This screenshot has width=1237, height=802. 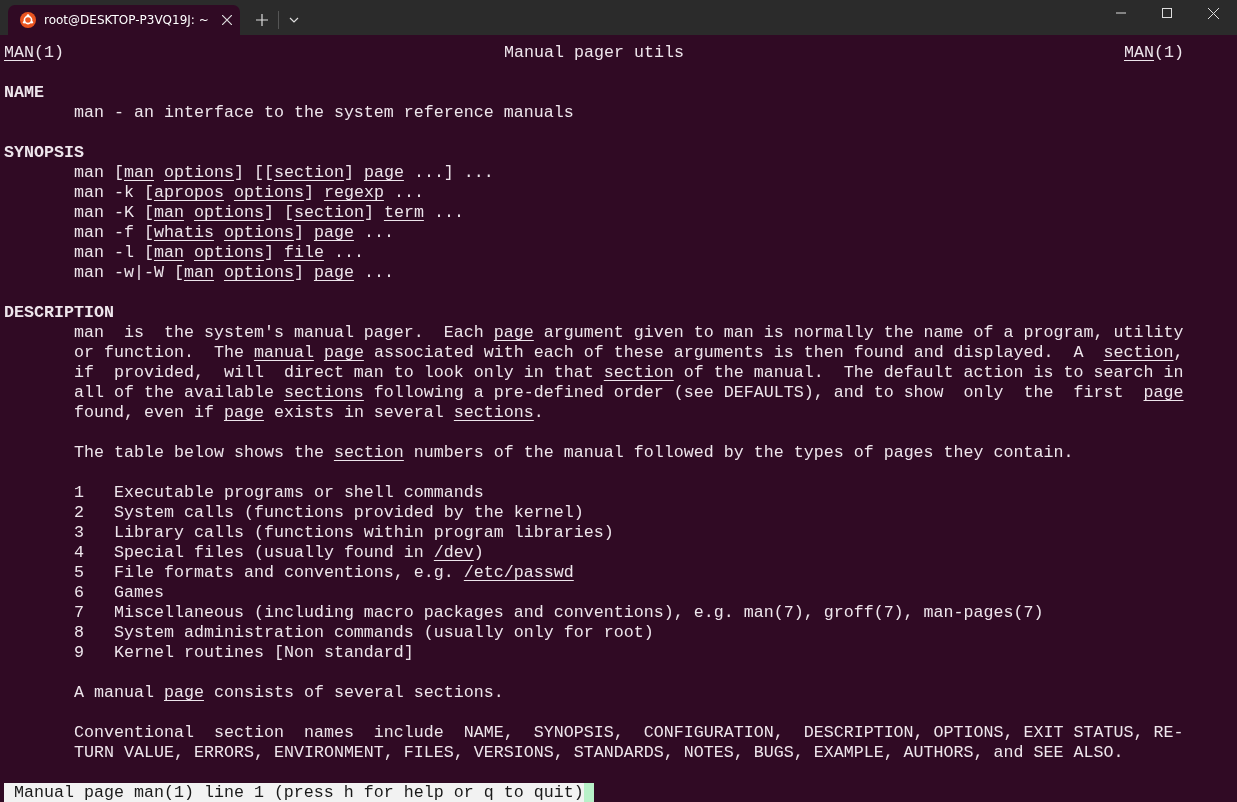 What do you see at coordinates (28, 20) in the screenshot?
I see `ubuntu-icon` at bounding box center [28, 20].